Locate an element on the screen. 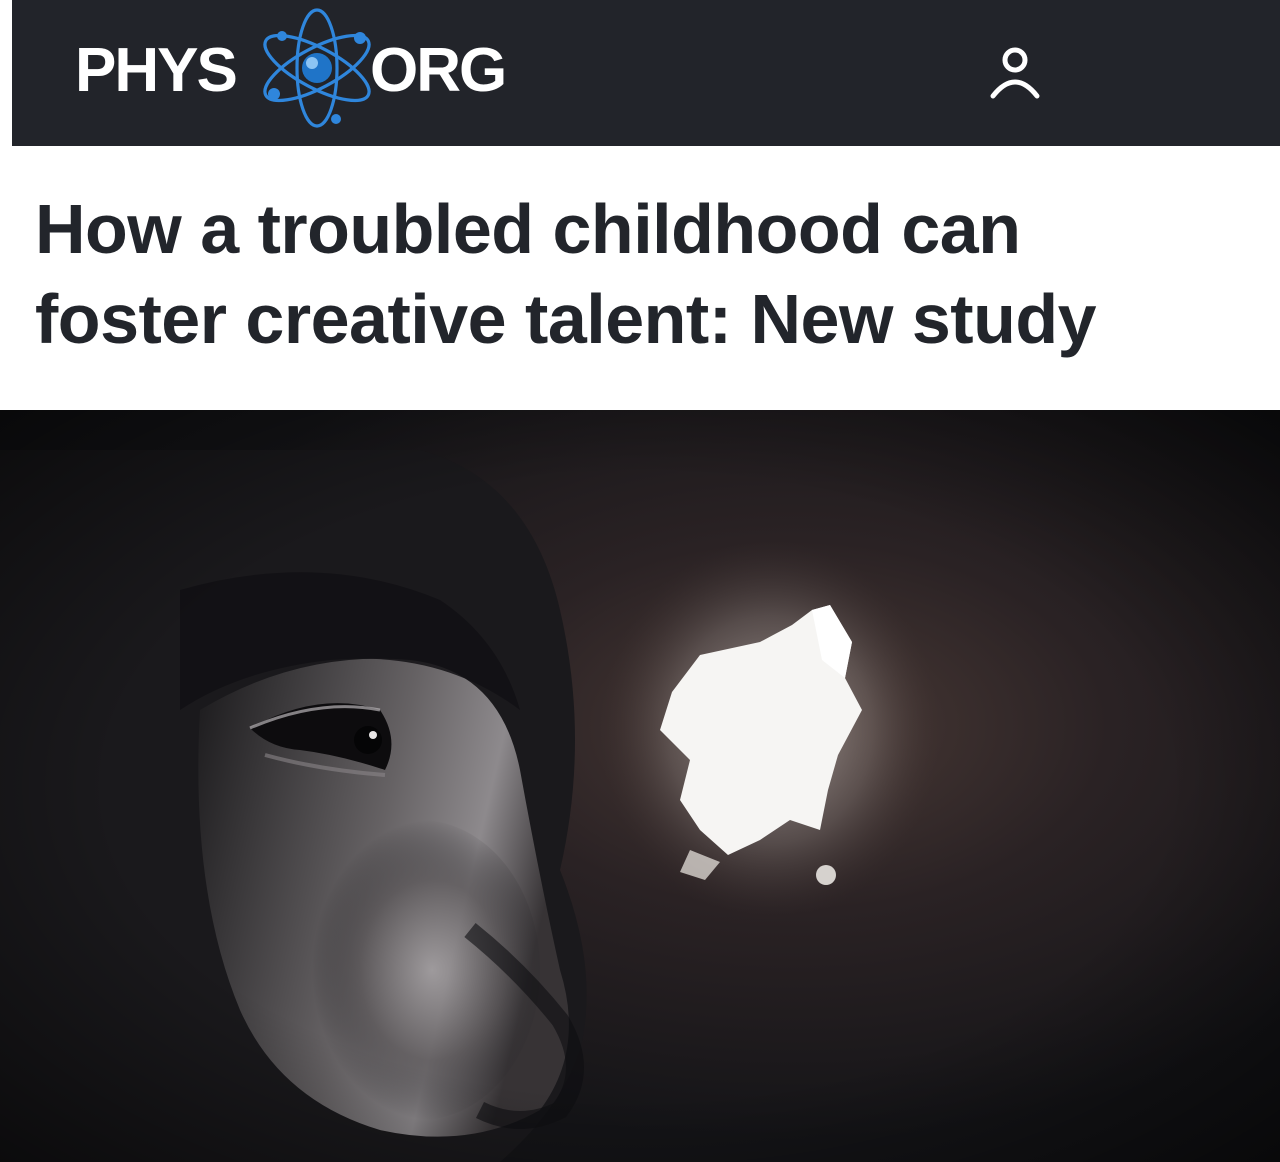 This screenshot has height=1162, width=1280. article-title-line-2: foster creative talent: New study is located at coordinates (566, 319).